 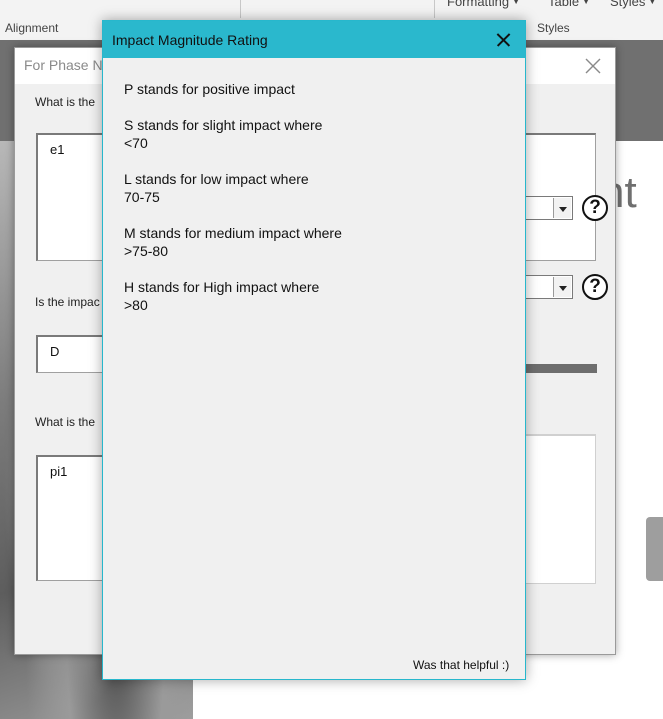 What do you see at coordinates (65, 422) in the screenshot?
I see `question-3-label: What is the` at bounding box center [65, 422].